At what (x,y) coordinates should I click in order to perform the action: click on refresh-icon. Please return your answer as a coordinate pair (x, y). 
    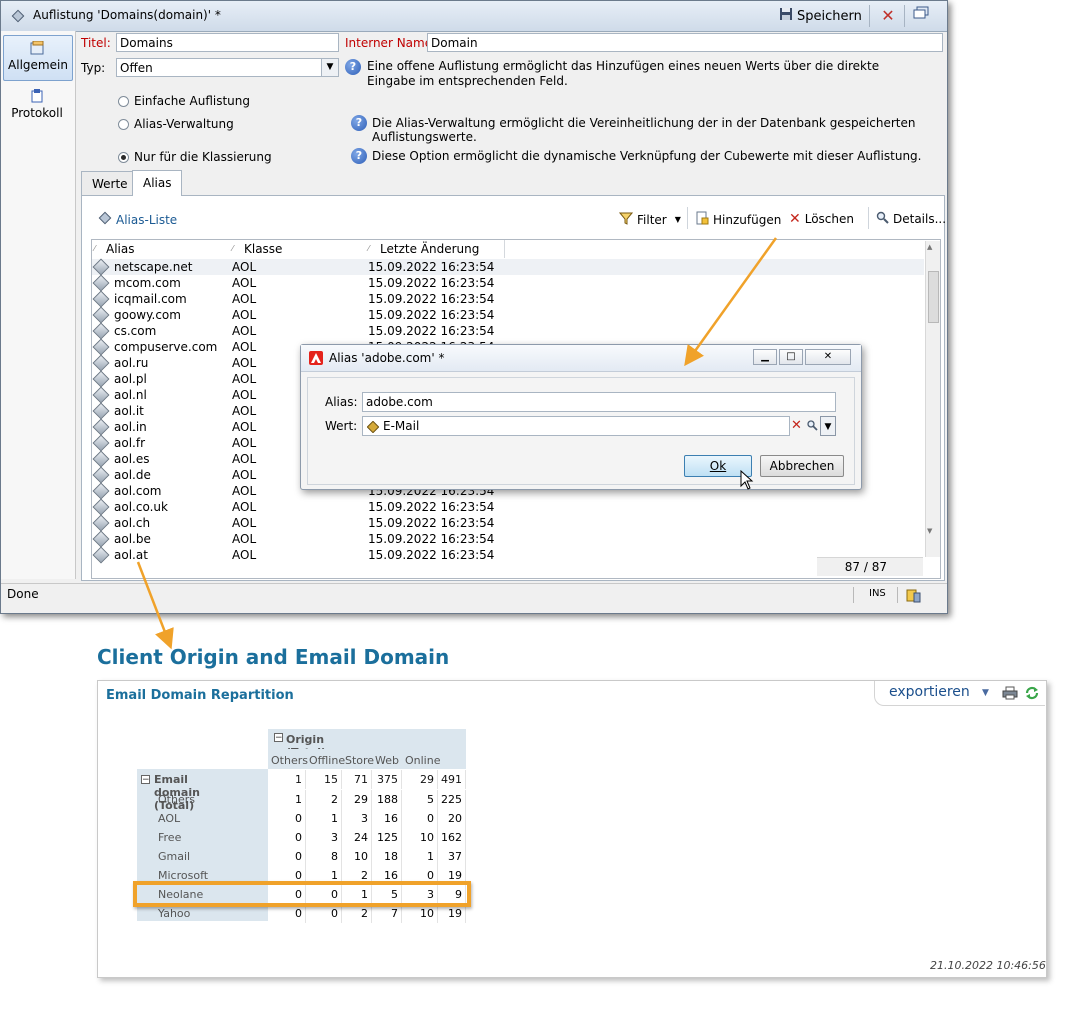
    Looking at the image, I should click on (1032, 694).